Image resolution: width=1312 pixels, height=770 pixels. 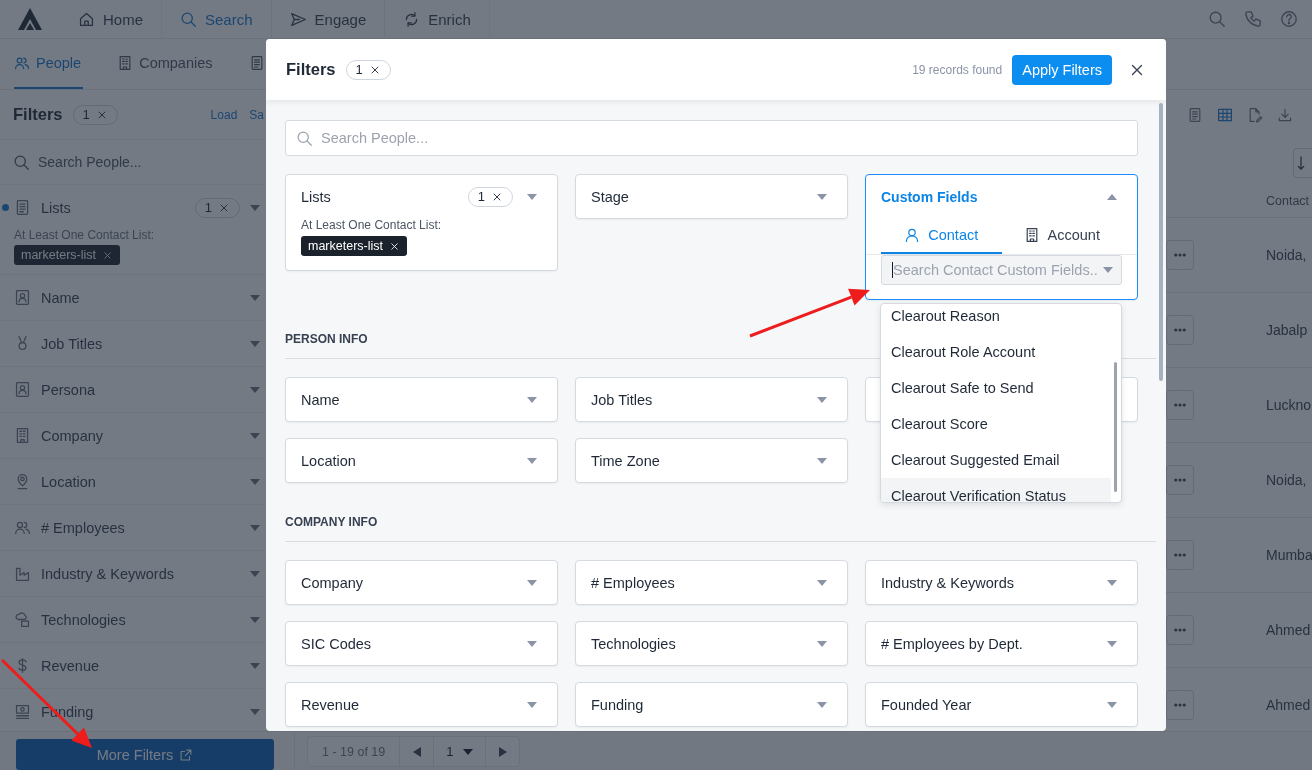 I want to click on tab: Account, so click(x=1061, y=236).